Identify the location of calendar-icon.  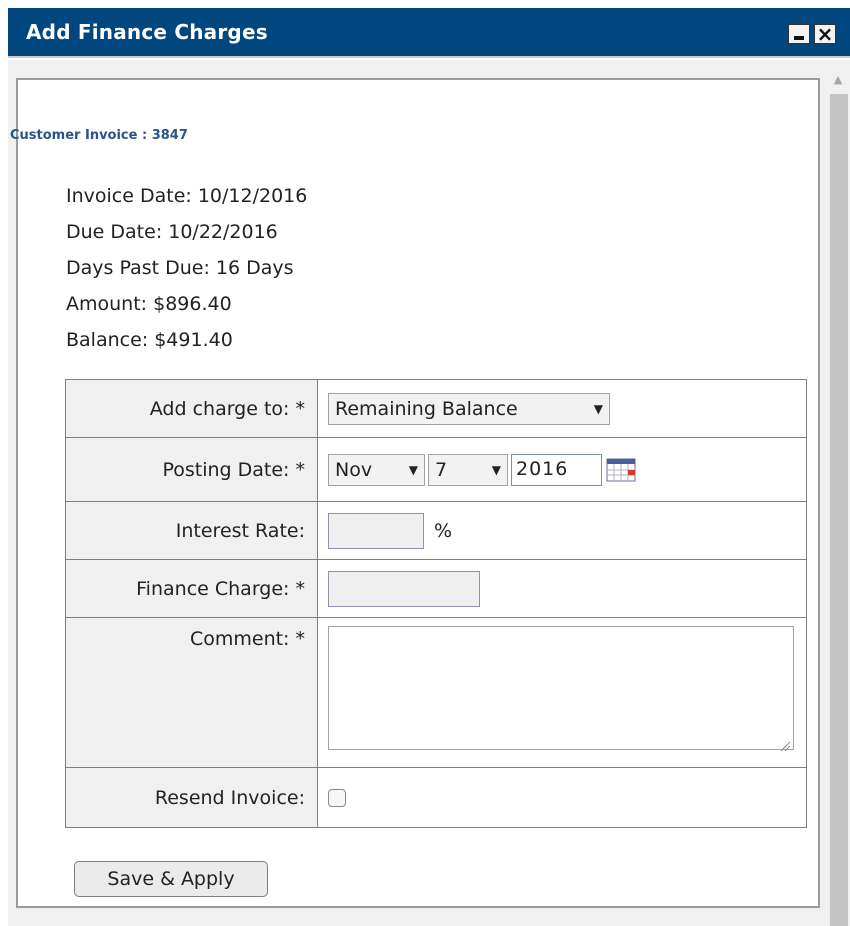
(621, 470).